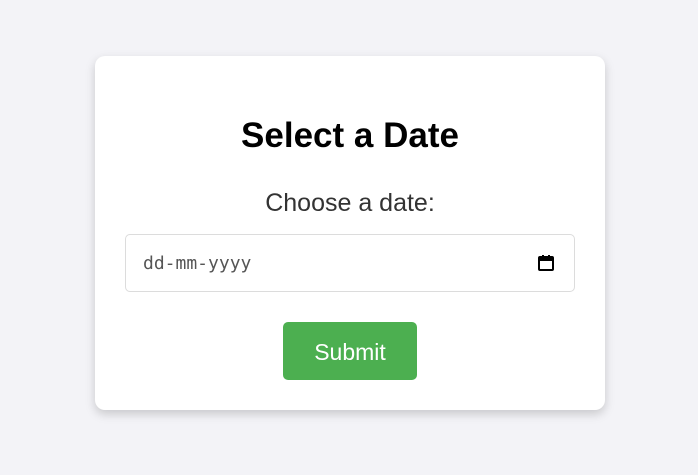 The image size is (698, 475). I want to click on date-label: Choose a date:, so click(350, 203).